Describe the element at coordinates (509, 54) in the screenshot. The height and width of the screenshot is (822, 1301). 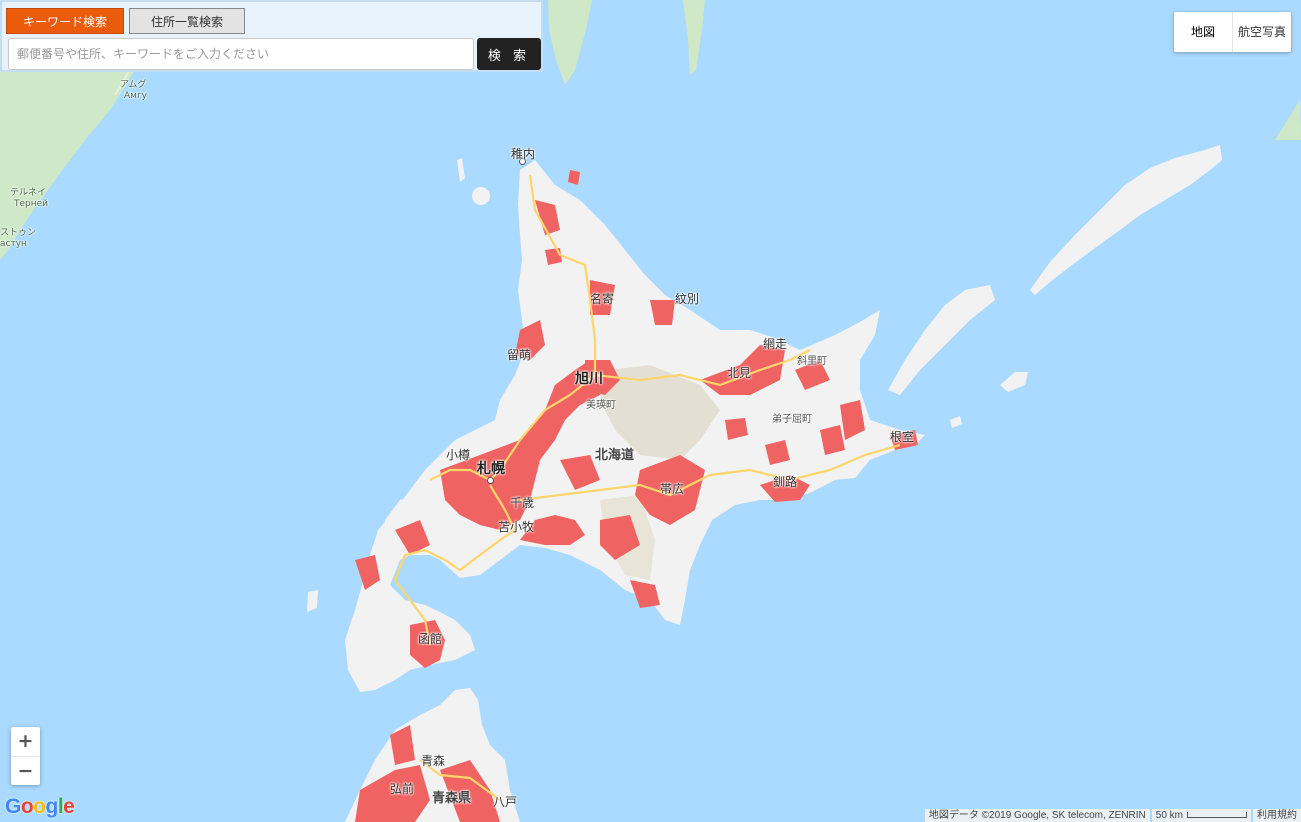
I see `search-button: 検 索` at that location.